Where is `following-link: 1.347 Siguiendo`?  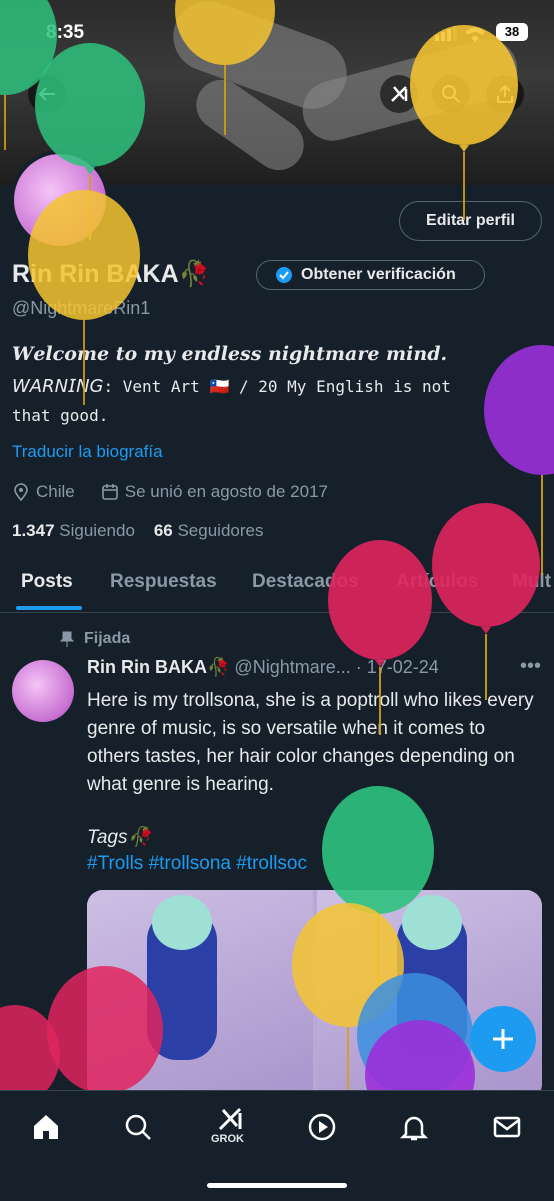 following-link: 1.347 Siguiendo is located at coordinates (73, 530).